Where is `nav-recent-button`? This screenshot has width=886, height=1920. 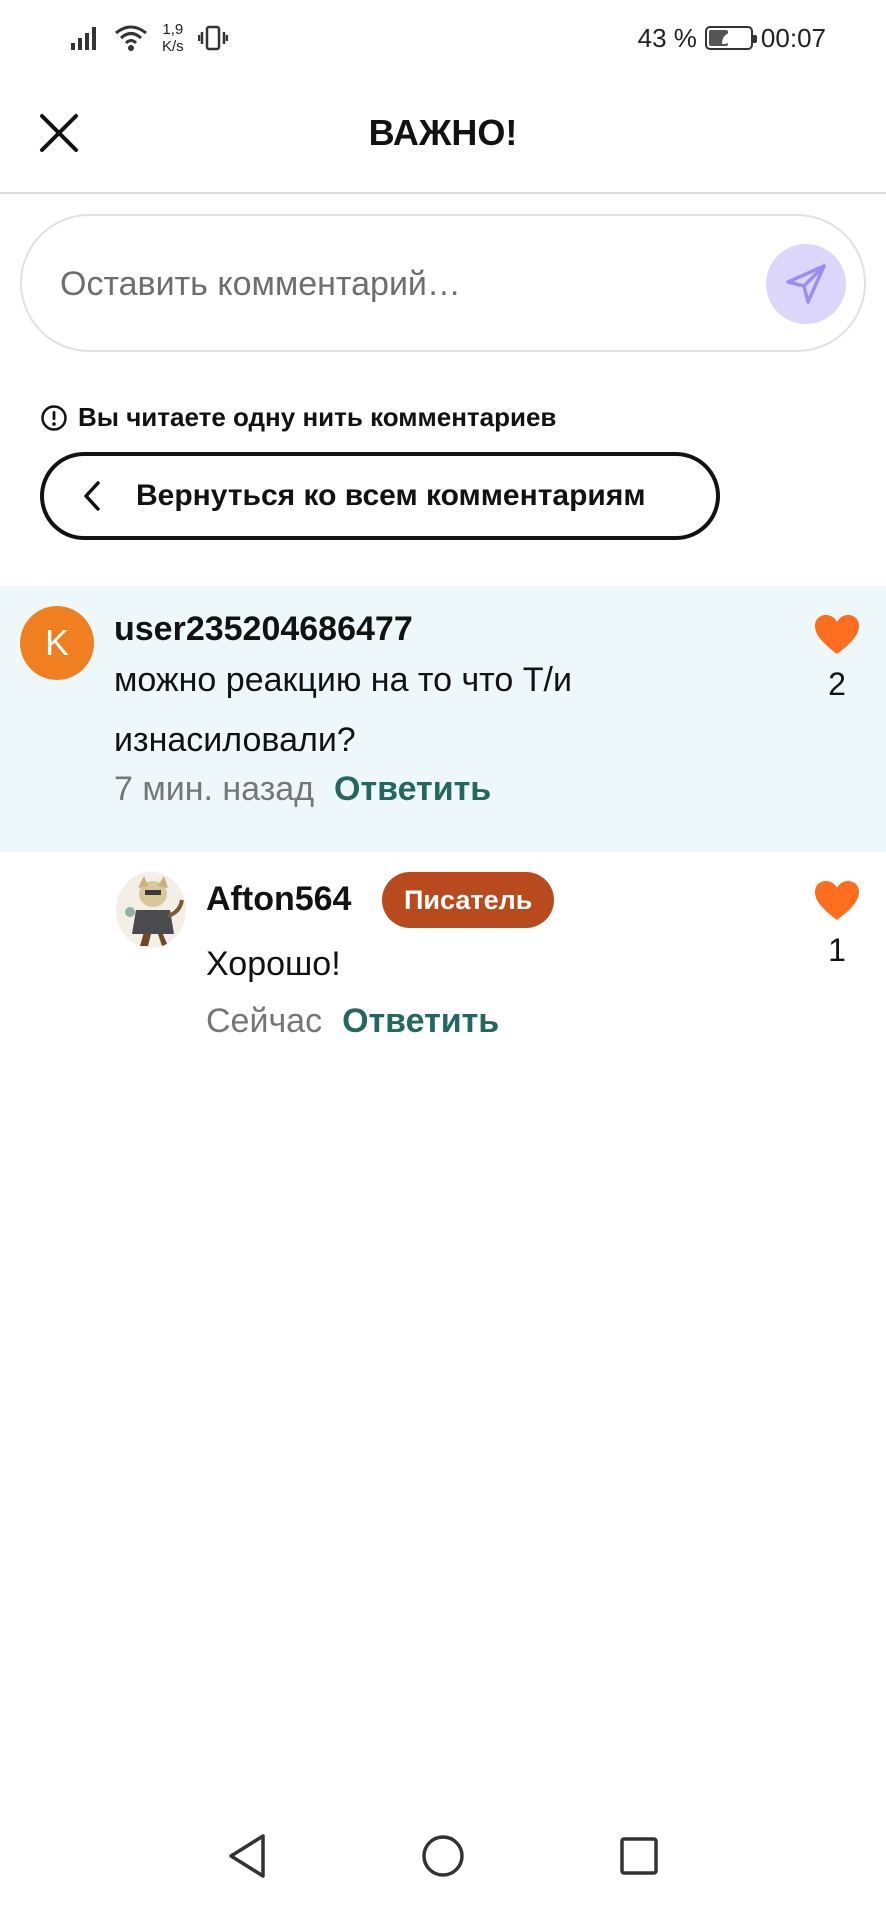
nav-recent-button is located at coordinates (639, 1856).